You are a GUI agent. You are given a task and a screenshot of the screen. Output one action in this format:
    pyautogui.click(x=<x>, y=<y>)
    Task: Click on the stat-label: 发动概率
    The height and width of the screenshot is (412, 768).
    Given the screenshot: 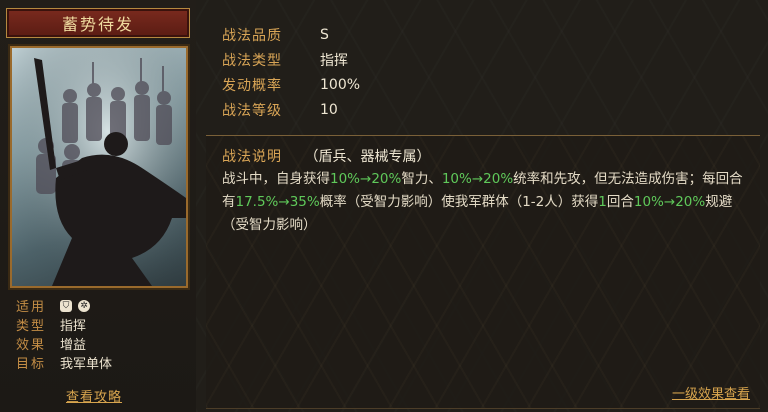 What is the action you would take?
    pyautogui.click(x=252, y=85)
    